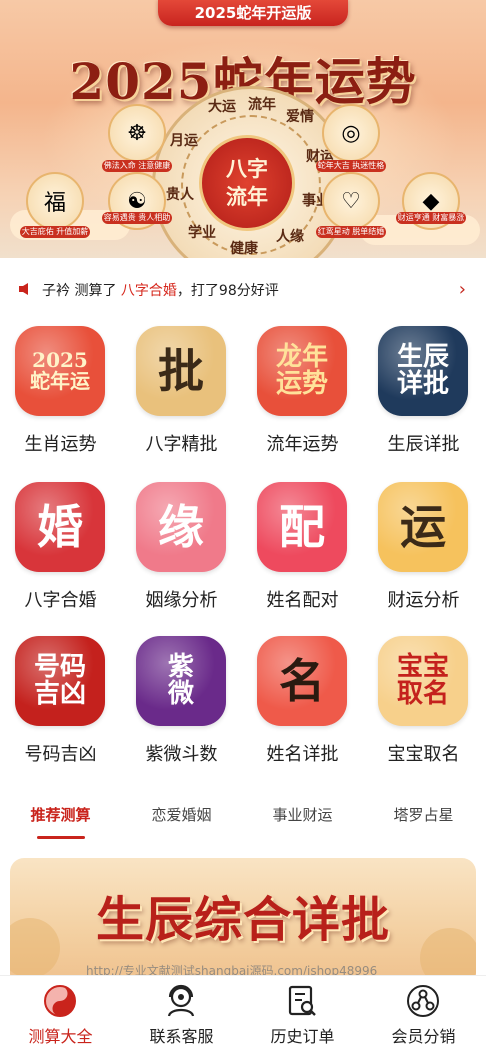 This screenshot has height=1052, width=486. I want to click on service-item: 婚八字合婚, so click(60, 549).